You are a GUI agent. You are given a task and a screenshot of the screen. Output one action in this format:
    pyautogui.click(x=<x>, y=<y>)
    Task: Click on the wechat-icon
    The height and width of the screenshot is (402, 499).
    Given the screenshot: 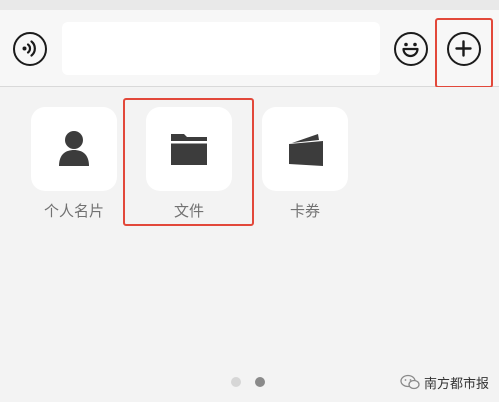 What is the action you would take?
    pyautogui.click(x=410, y=382)
    